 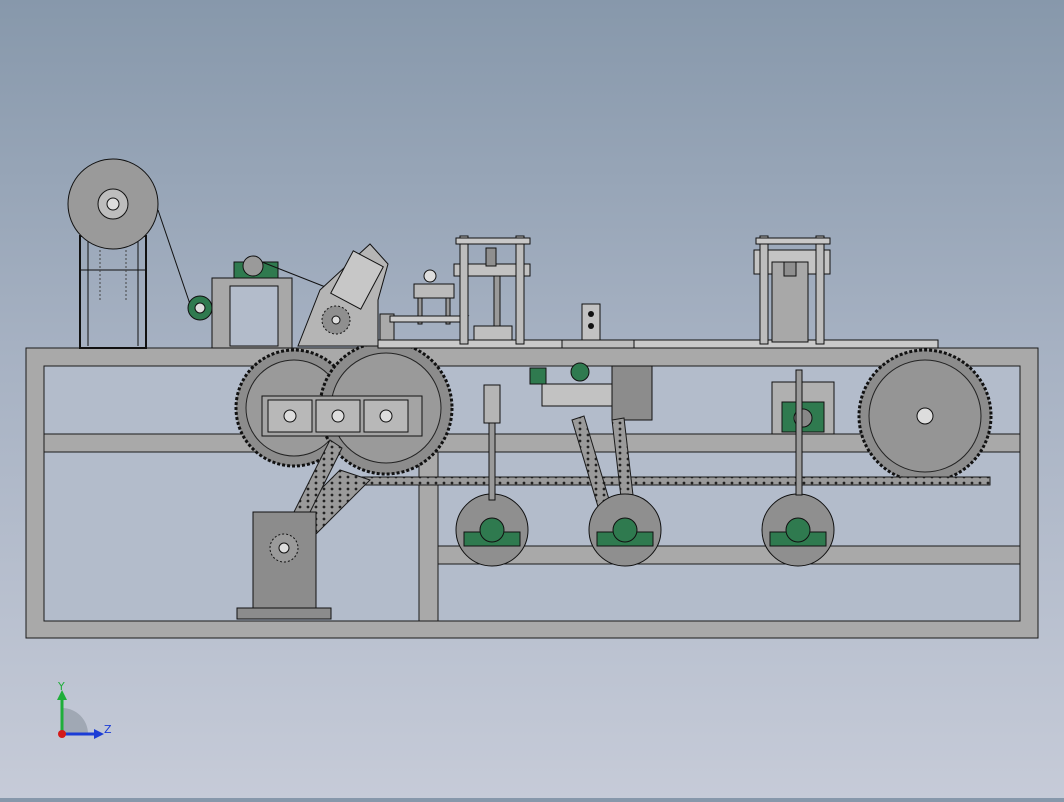 I want to click on angled-press, so click(x=346, y=296).